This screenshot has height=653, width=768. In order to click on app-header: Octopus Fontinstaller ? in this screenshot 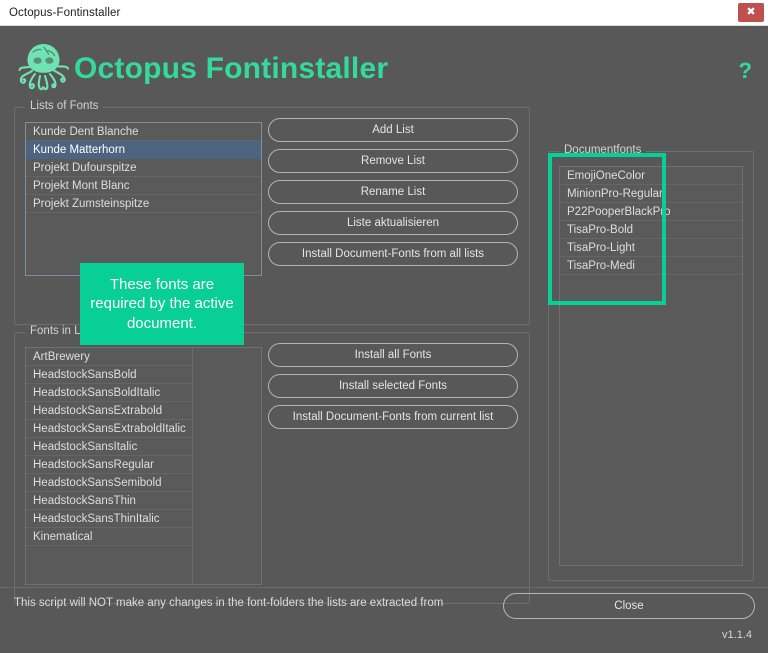, I will do `click(384, 66)`.